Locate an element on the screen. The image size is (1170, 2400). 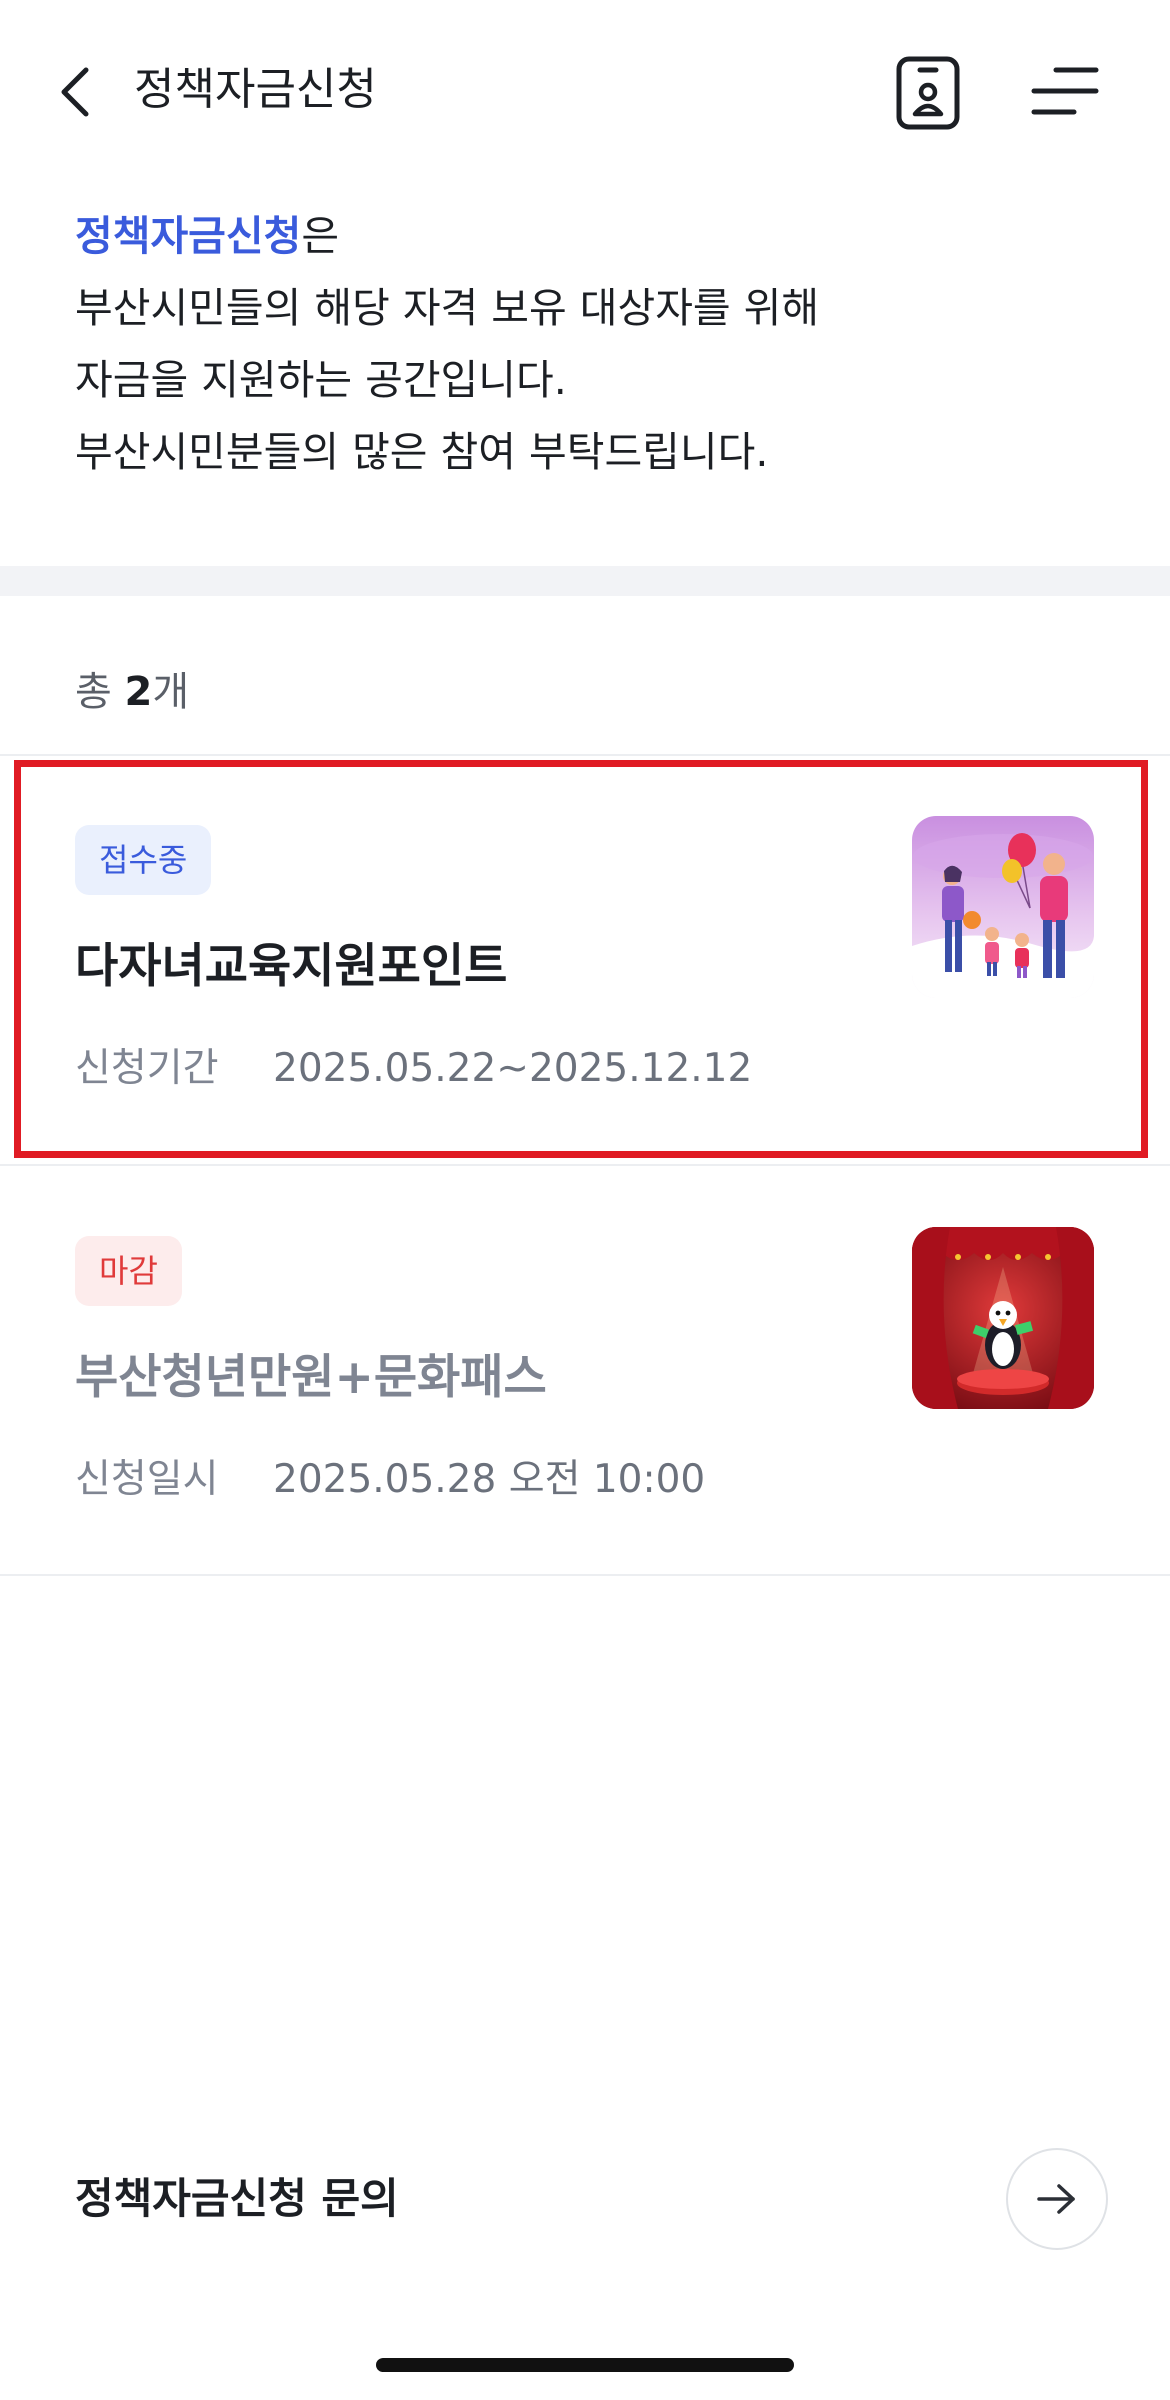
intro-line-3: 자금을 지원하는 공간입니다. is located at coordinates (321, 380).